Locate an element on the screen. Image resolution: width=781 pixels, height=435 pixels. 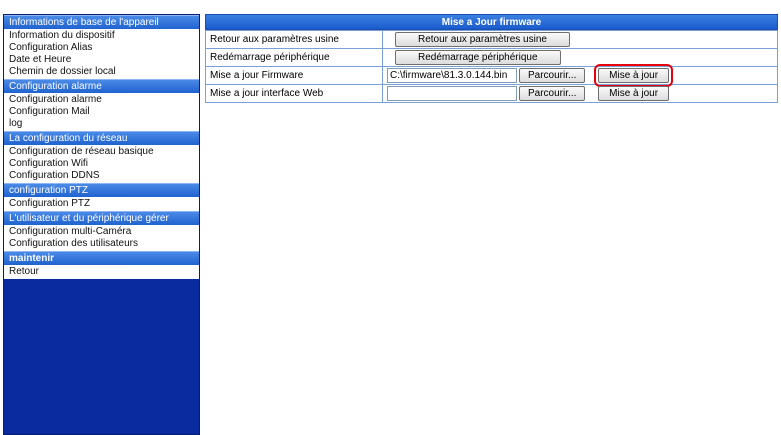
sidebar-group-ptz: Configuration PTZ is located at coordinates (101, 204).